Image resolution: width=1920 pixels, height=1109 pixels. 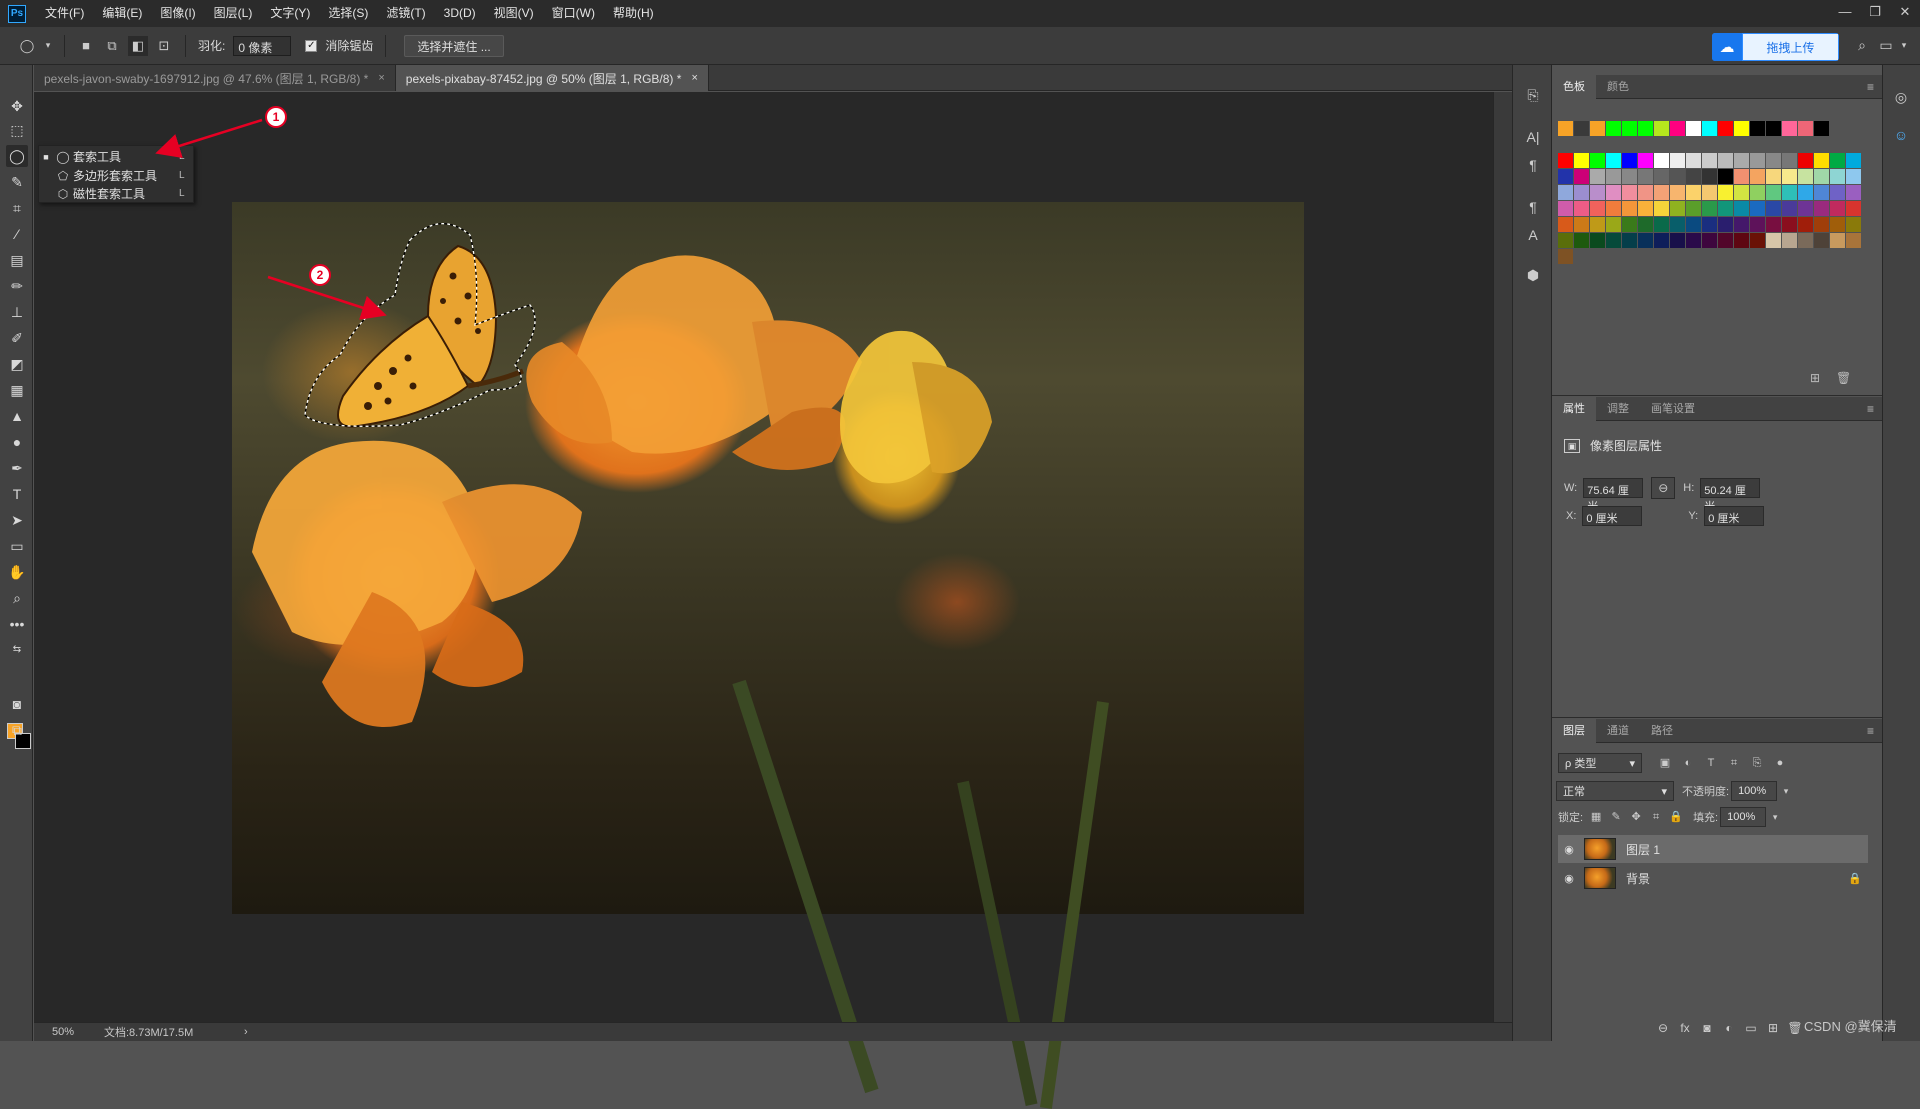 I want to click on upload-button: ☁ 拖拽上传, so click(x=1775, y=47).